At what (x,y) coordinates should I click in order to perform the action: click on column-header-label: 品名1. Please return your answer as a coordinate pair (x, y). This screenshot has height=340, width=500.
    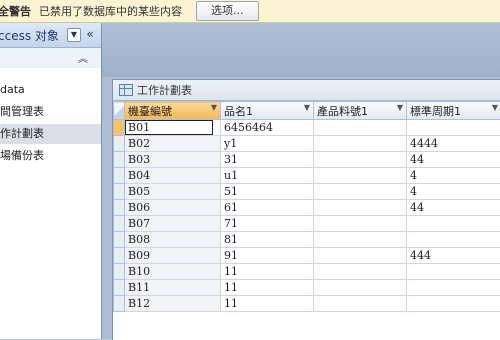
    Looking at the image, I should click on (238, 111).